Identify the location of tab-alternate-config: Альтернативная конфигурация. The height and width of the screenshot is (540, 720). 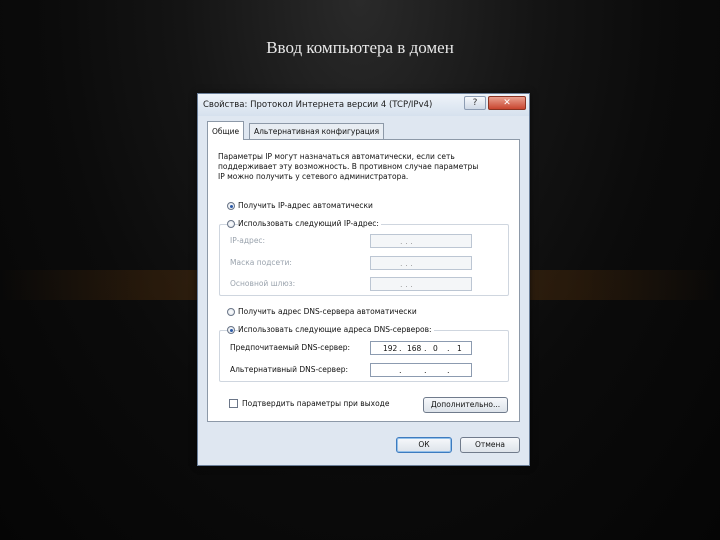
(317, 131).